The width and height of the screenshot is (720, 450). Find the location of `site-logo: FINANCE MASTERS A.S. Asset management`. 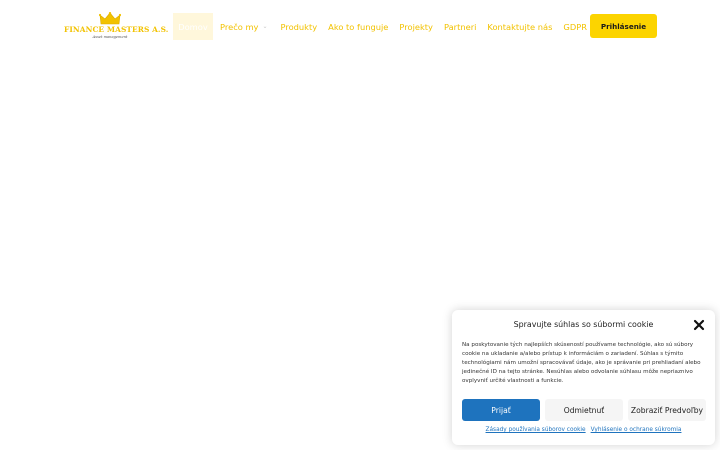

site-logo: FINANCE MASTERS A.S. Asset management is located at coordinates (116, 26).